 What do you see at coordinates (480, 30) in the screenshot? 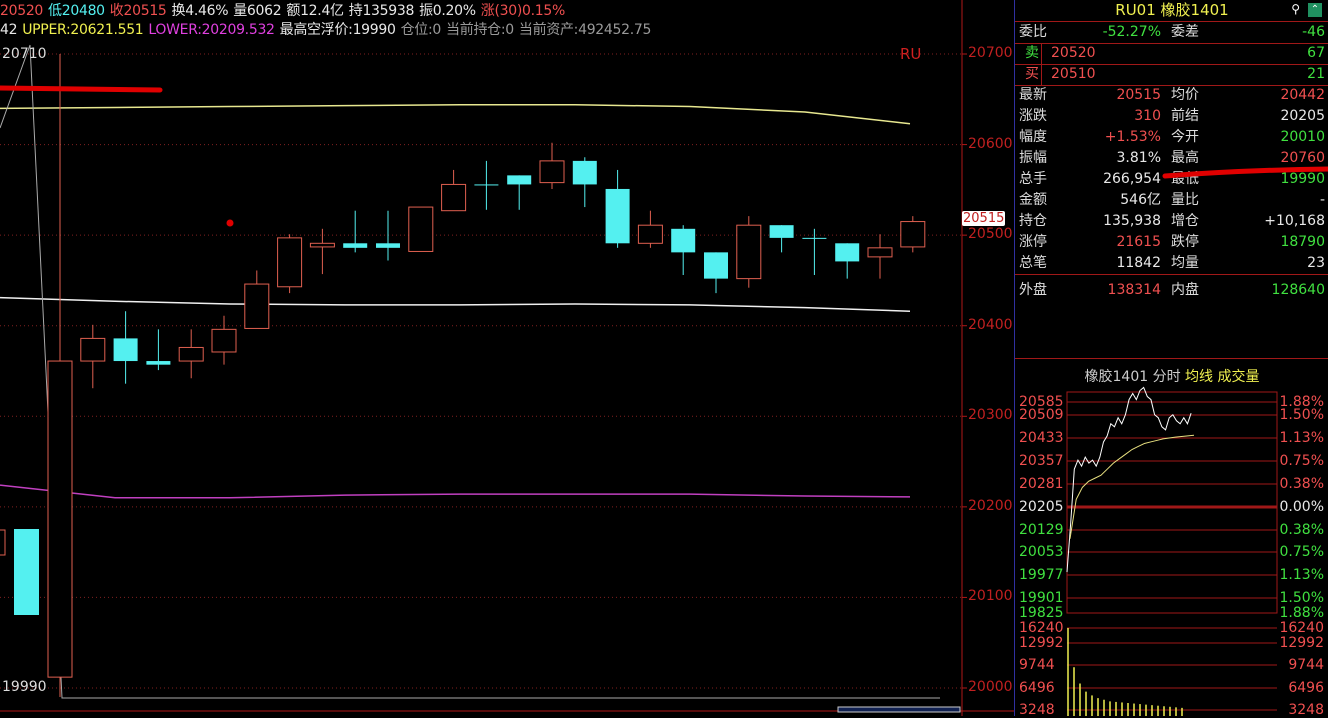
I see `header-field: 当前持仓:0` at bounding box center [480, 30].